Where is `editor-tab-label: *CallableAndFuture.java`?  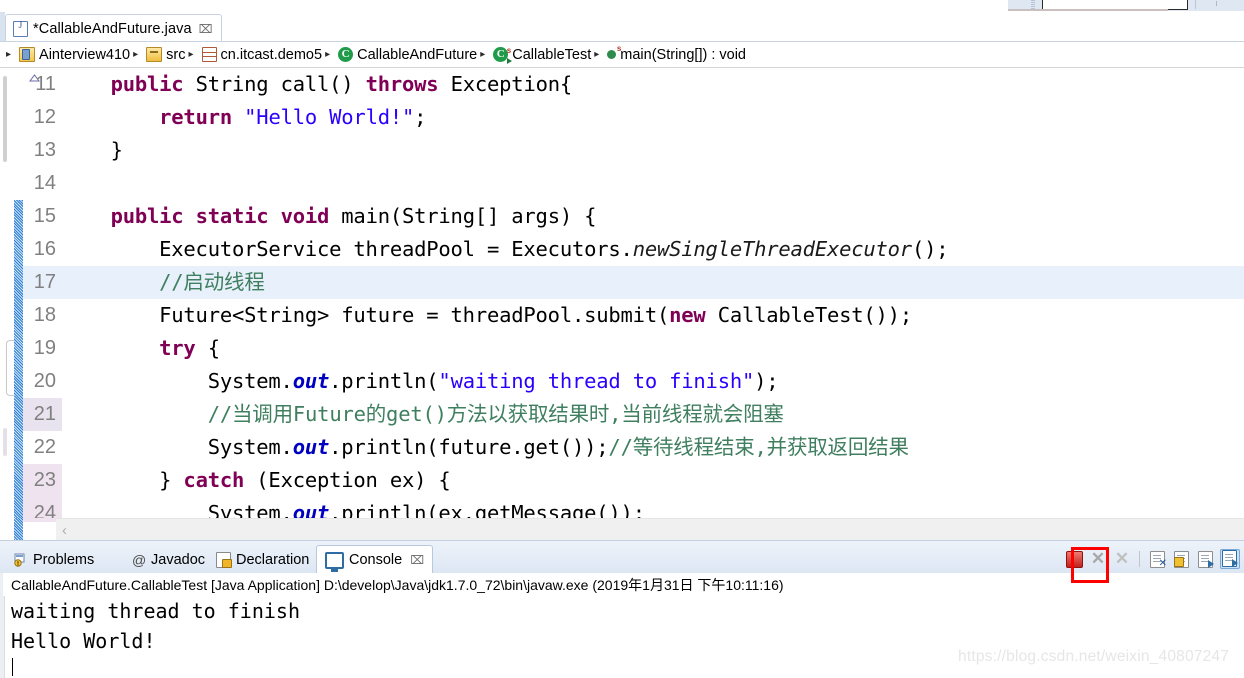
editor-tab-label: *CallableAndFuture.java is located at coordinates (112, 28).